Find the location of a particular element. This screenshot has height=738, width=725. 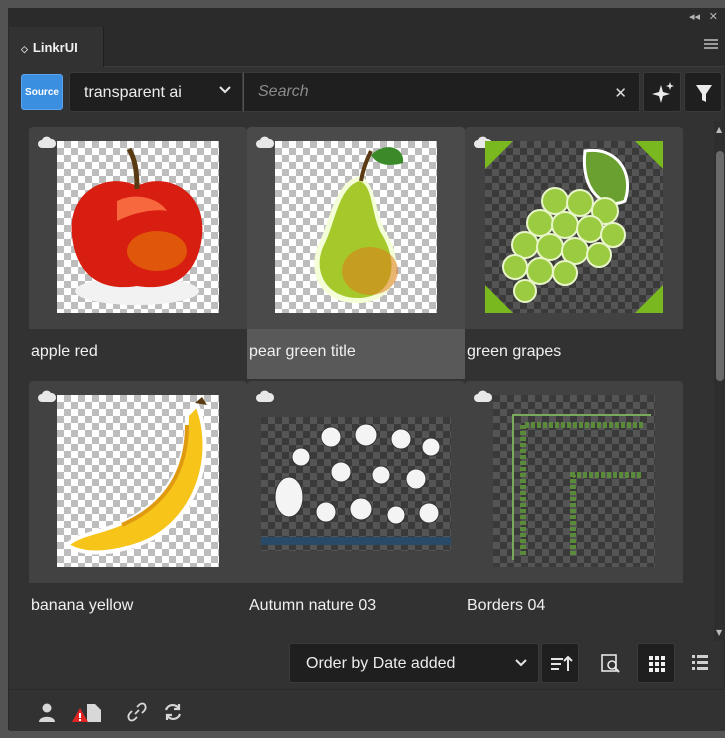

list-view-icon is located at coordinates (700, 662).